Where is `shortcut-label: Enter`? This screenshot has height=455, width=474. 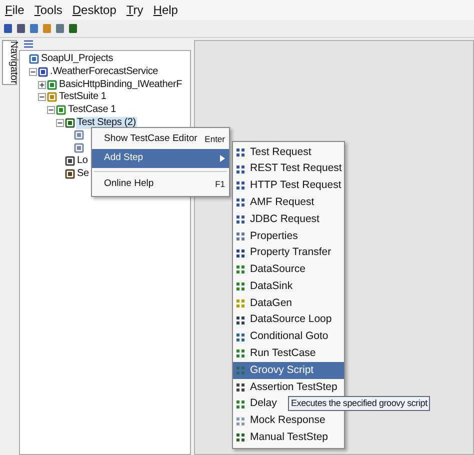
shortcut-label: Enter is located at coordinates (214, 139).